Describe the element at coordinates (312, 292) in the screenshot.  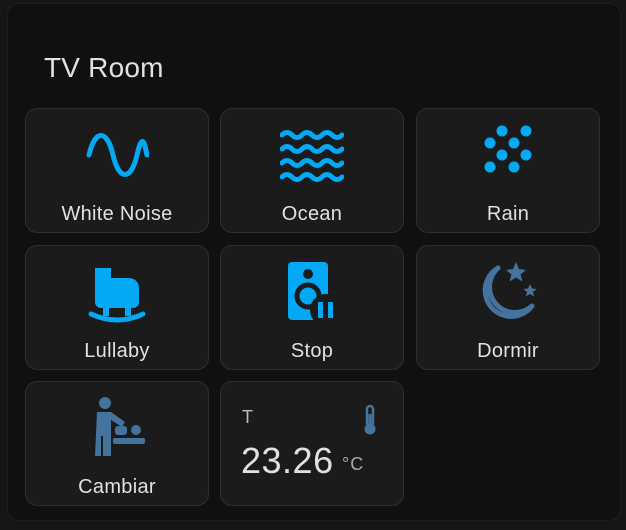
I see `speaker-pause-icon` at that location.